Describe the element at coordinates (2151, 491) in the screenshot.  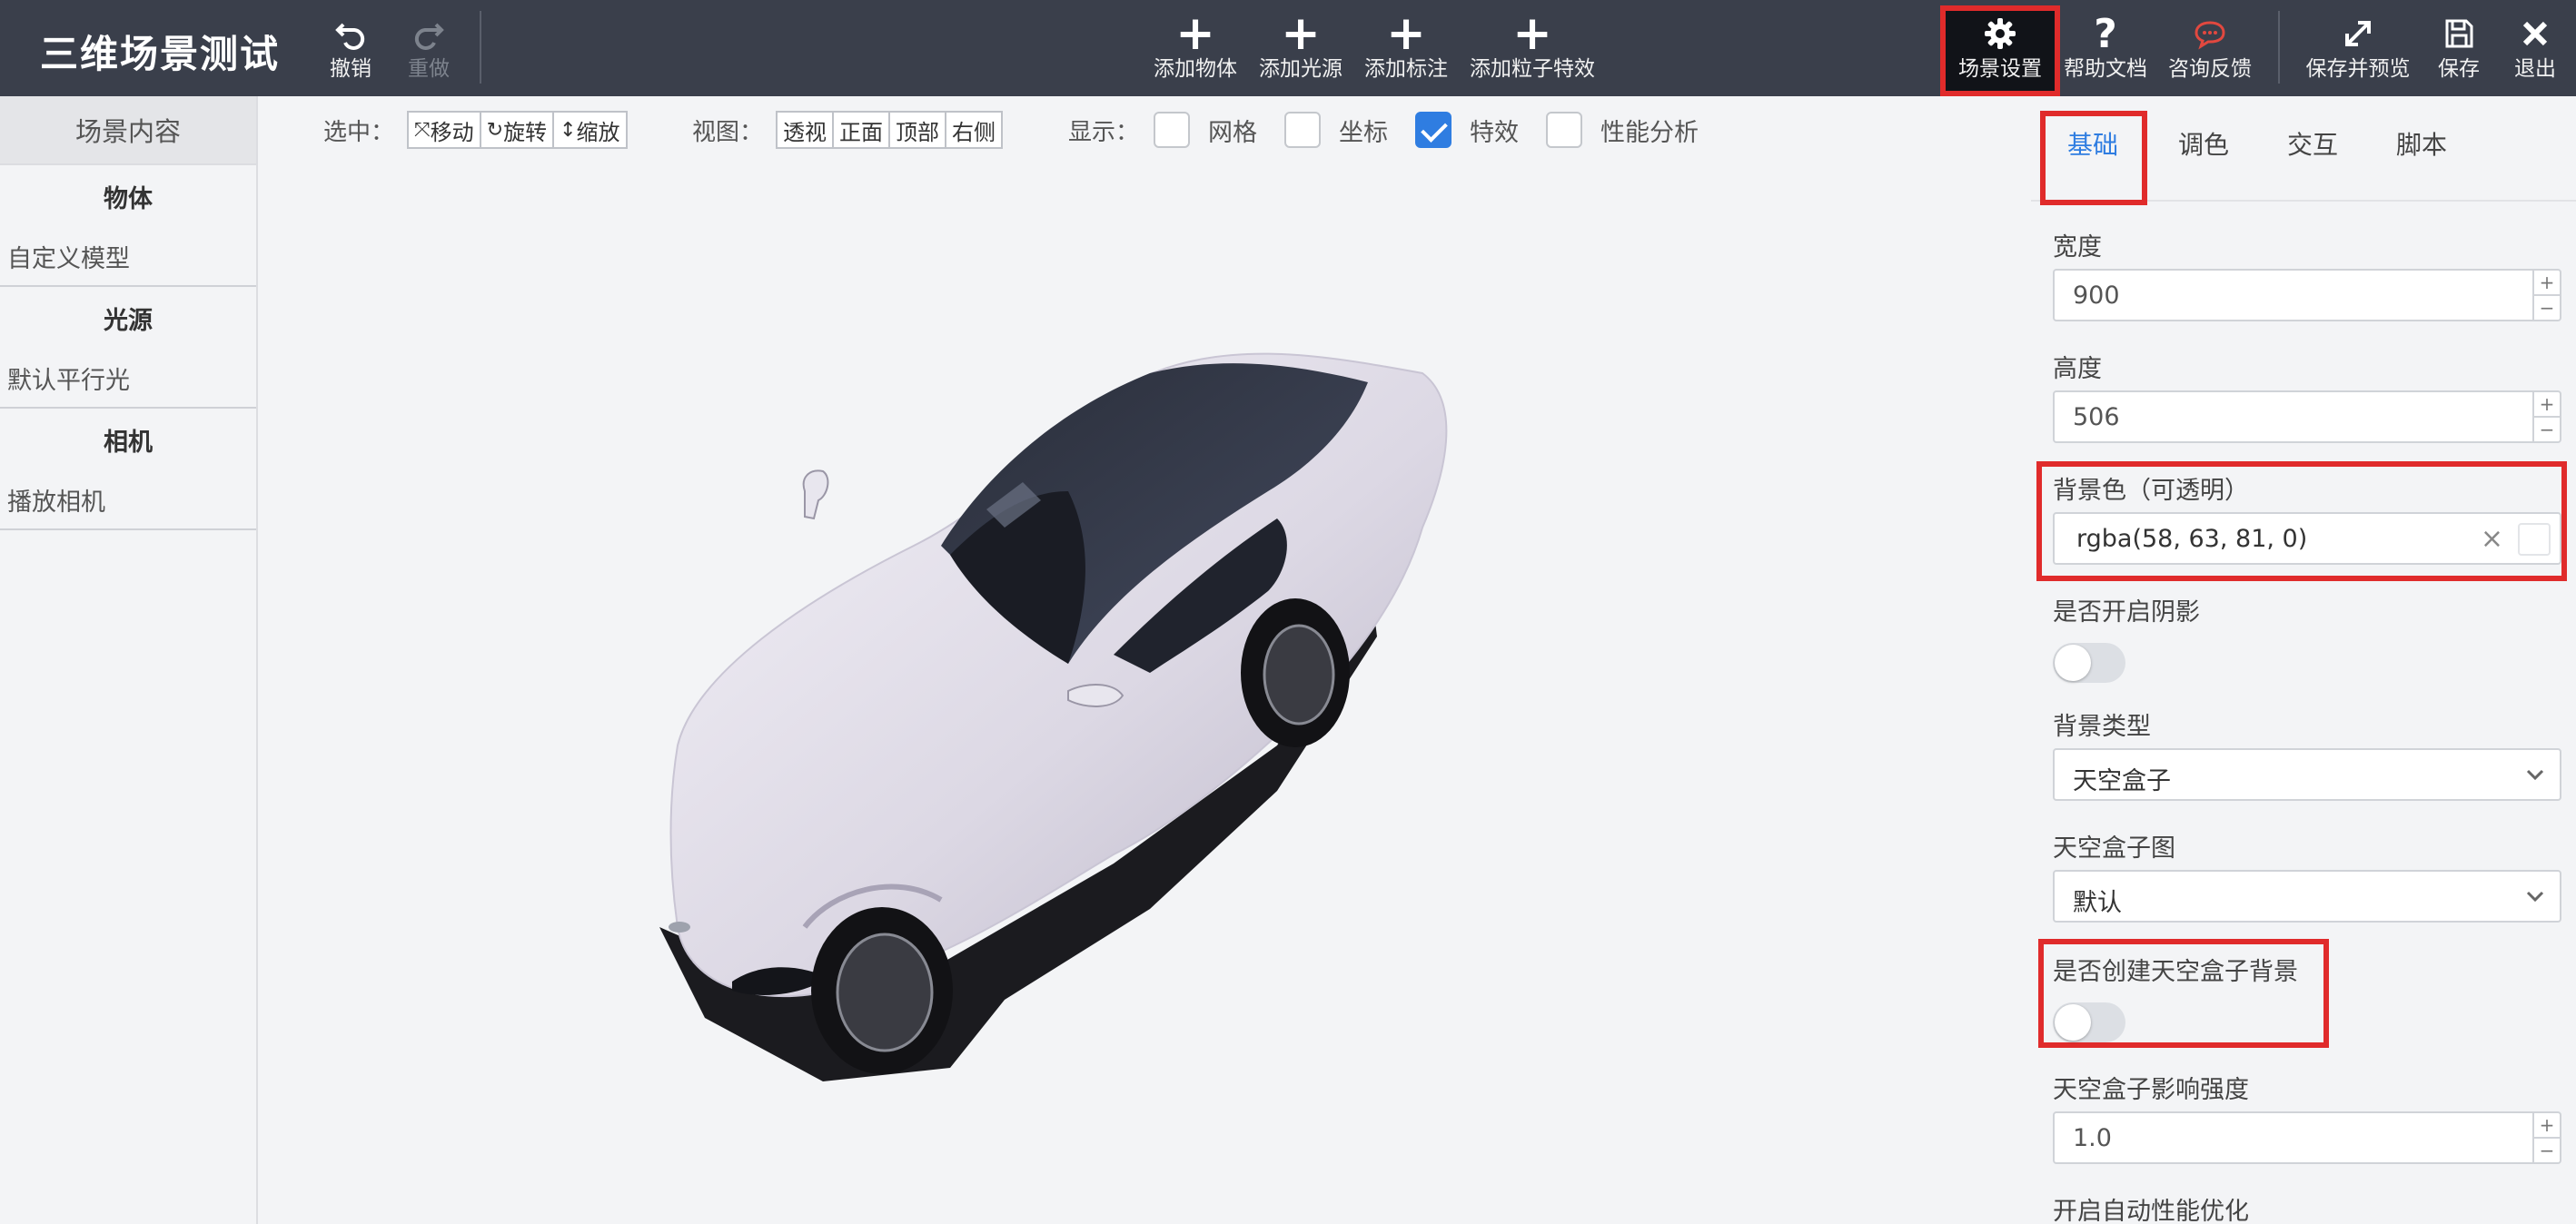
I see `bg-color-label: 背景色（可透明）` at that location.